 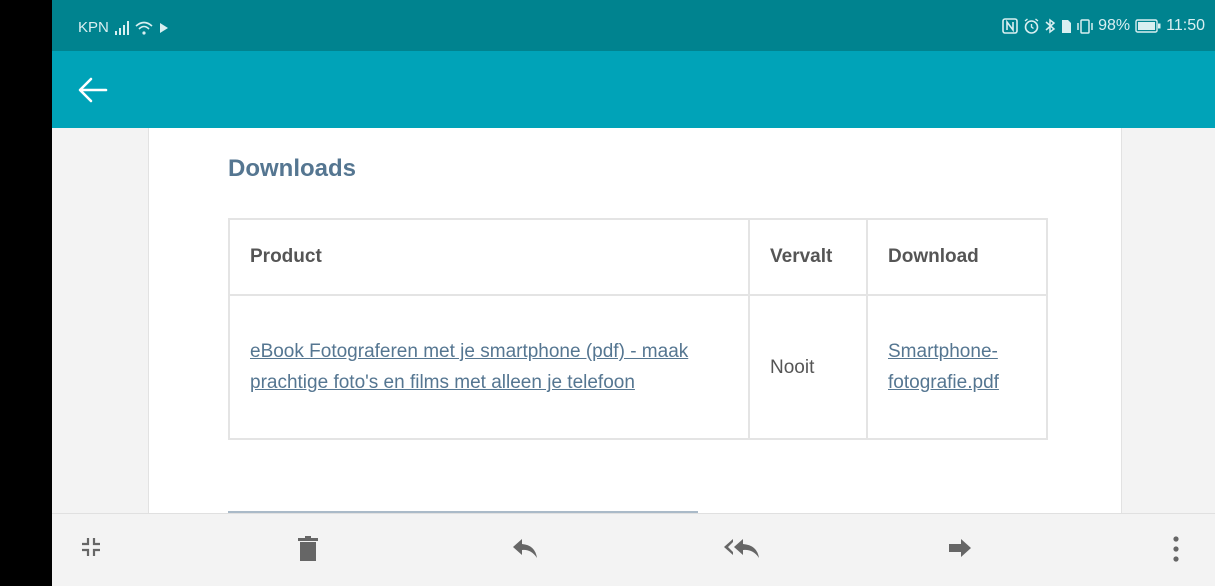 I want to click on sim-icon, so click(x=1067, y=26).